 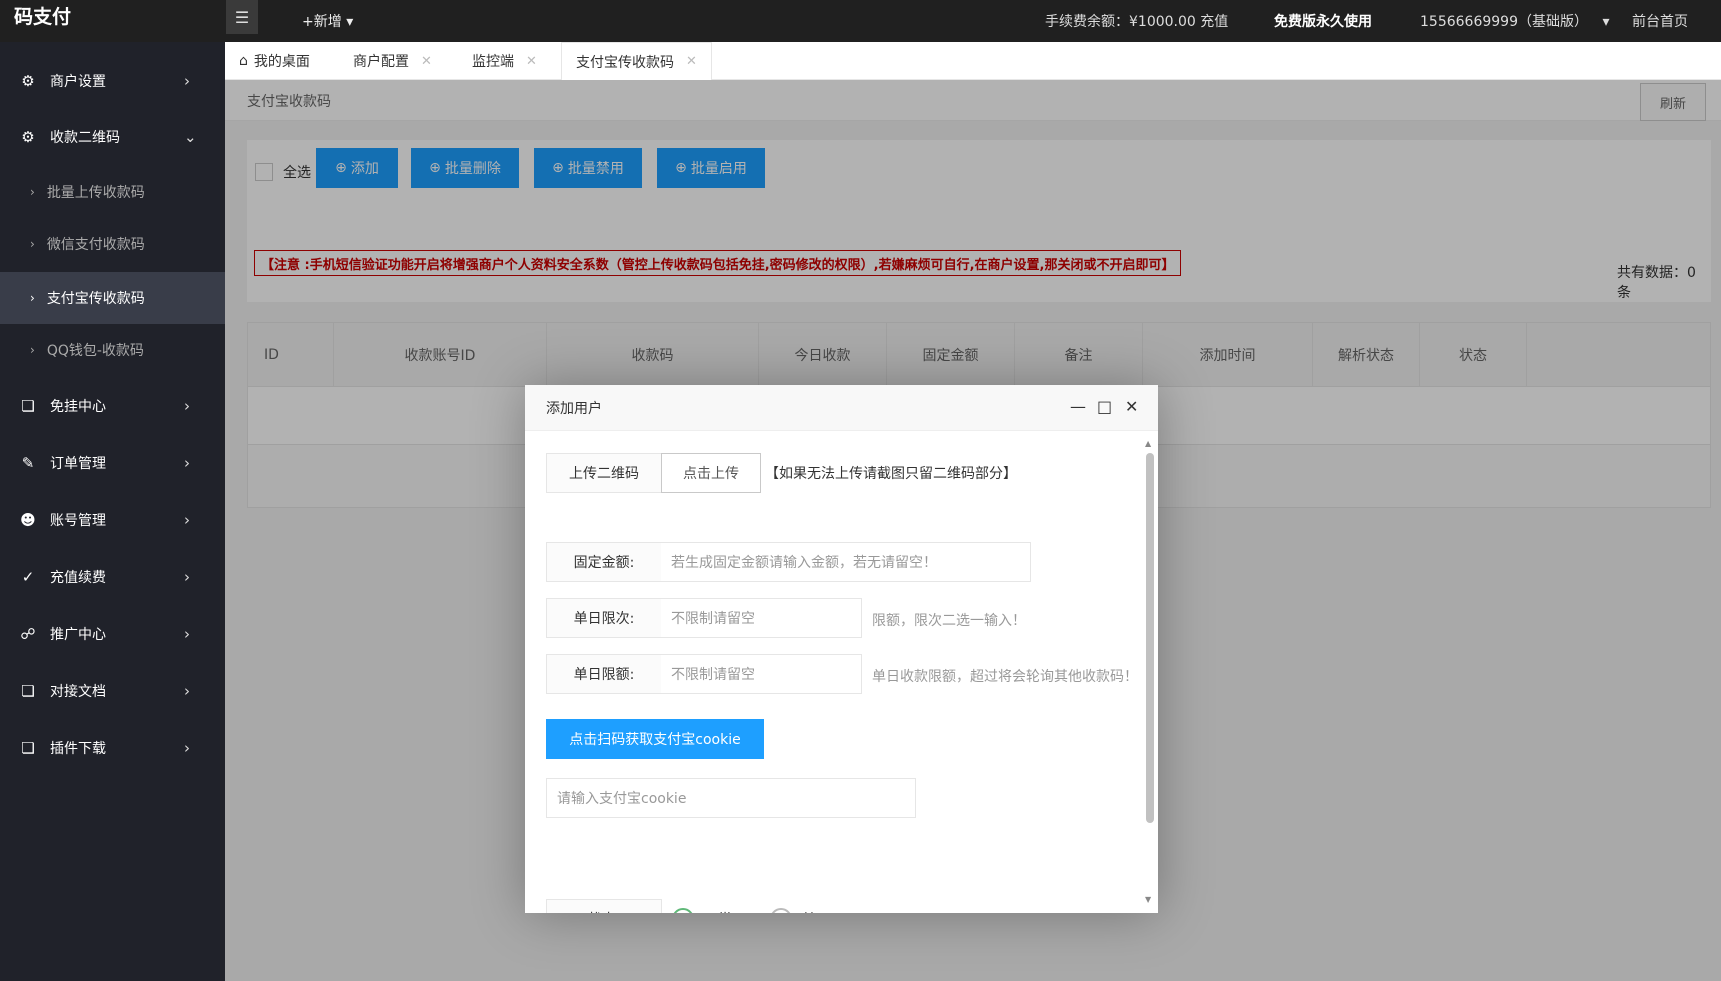 What do you see at coordinates (1148, 443) in the screenshot?
I see `scroll-up-icon: ▲` at bounding box center [1148, 443].